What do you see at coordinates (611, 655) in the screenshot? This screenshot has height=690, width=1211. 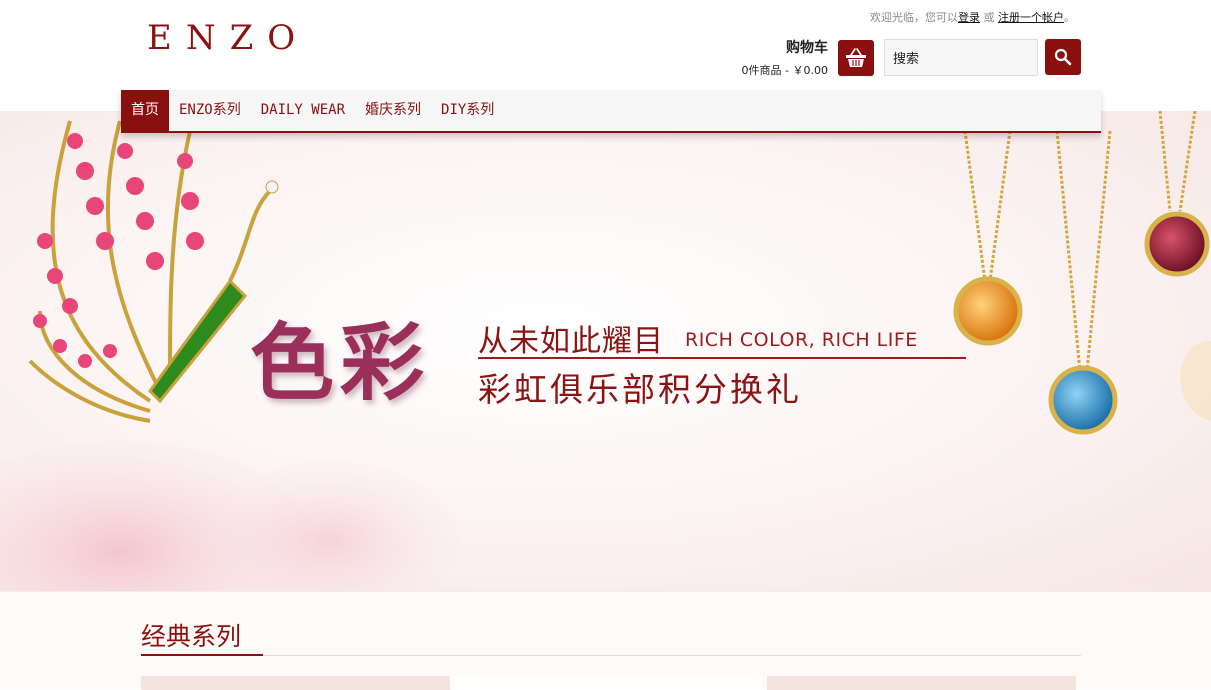 I see `section-divider` at bounding box center [611, 655].